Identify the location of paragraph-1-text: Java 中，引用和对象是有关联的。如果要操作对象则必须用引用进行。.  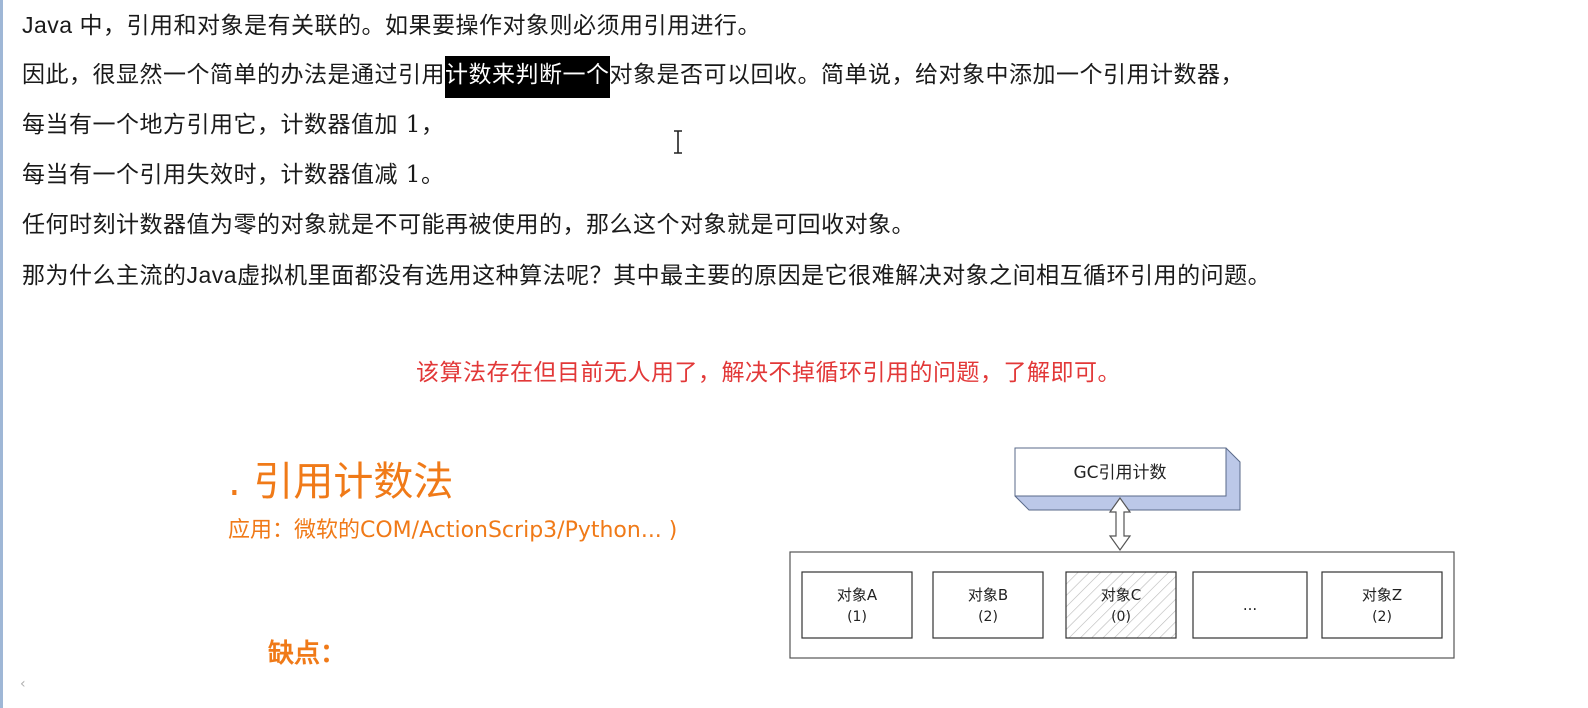
(391, 25).